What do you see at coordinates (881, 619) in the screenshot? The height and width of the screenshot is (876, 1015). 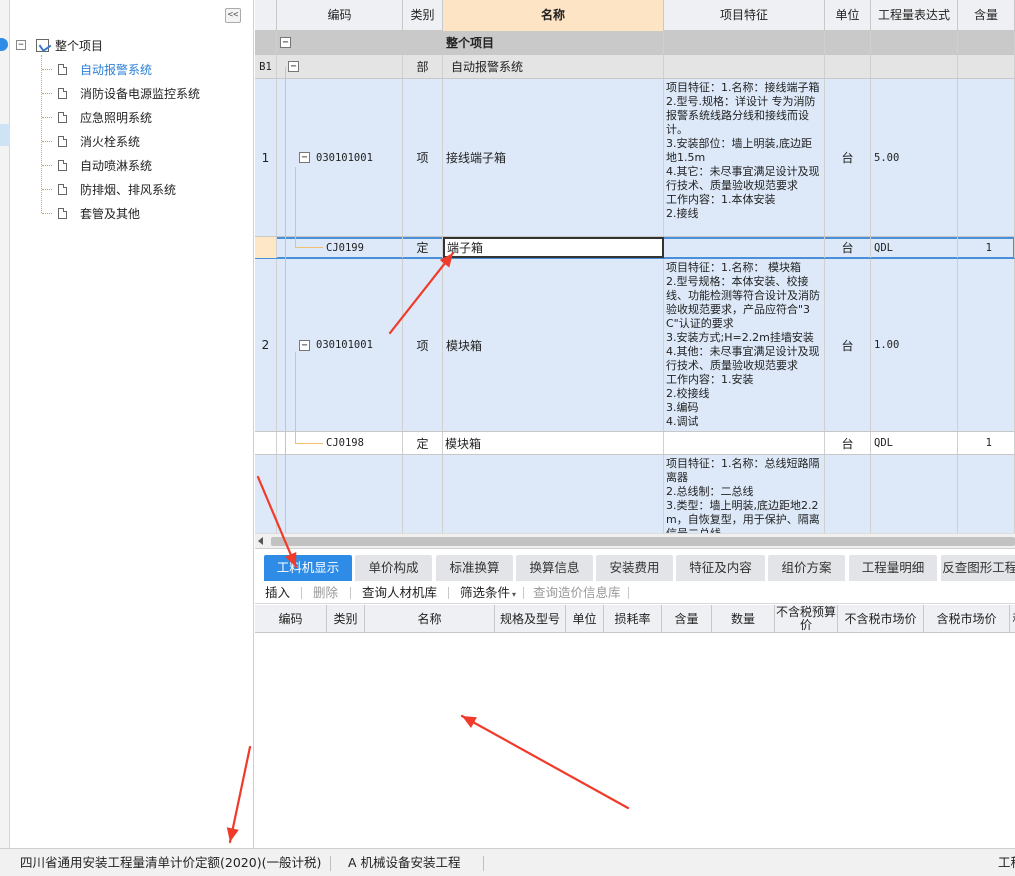 I see `material-column-header: 不含税市场价` at bounding box center [881, 619].